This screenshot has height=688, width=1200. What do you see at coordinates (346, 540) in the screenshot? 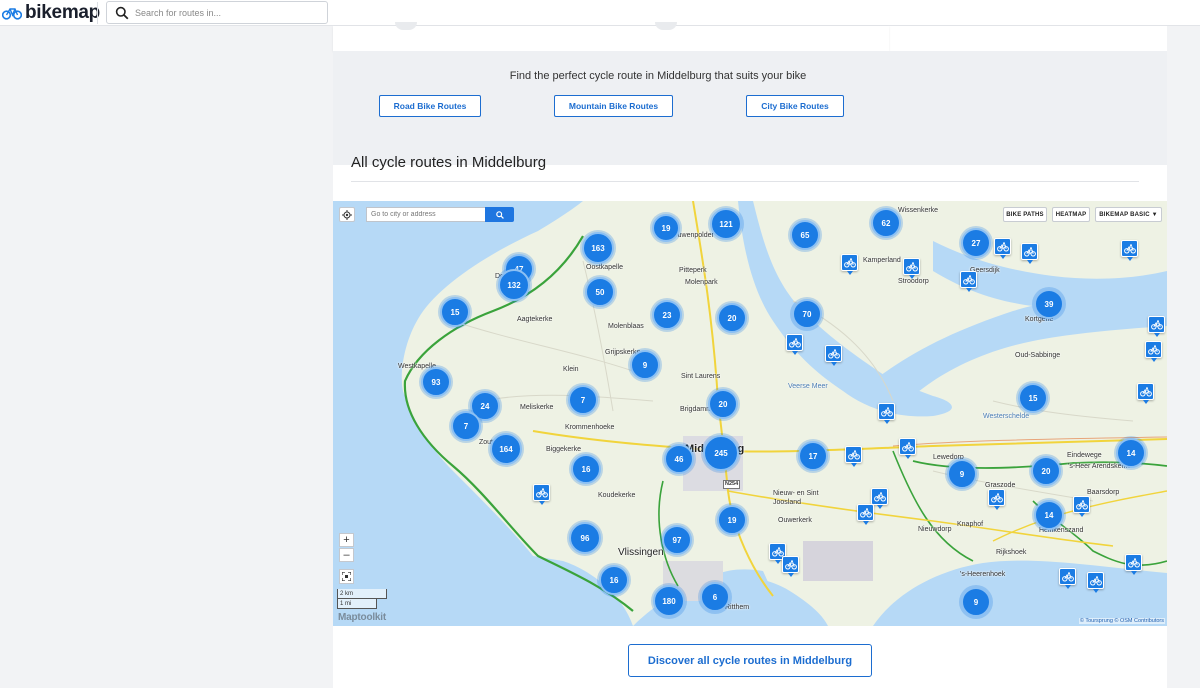
I see `zoom-in-button: +` at bounding box center [346, 540].